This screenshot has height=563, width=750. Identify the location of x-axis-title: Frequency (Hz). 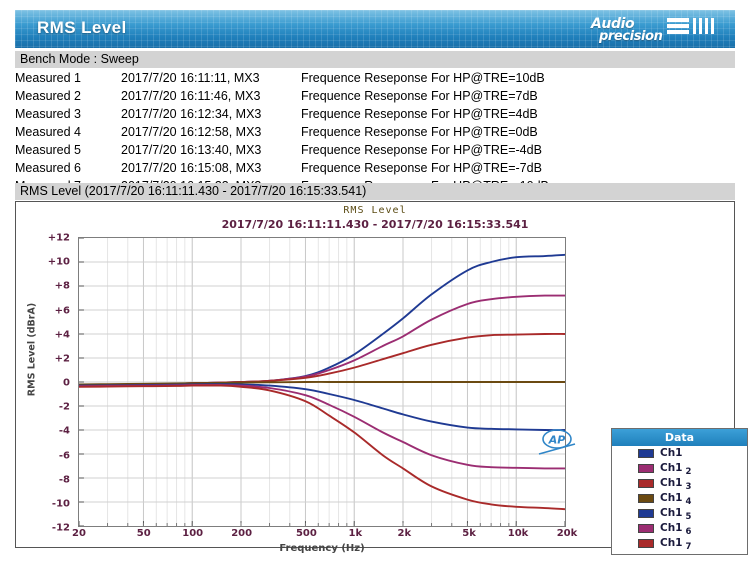
(322, 548).